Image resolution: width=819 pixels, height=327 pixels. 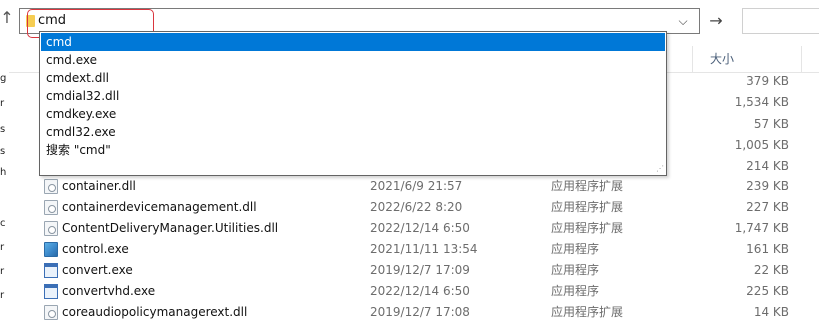 I want to click on file-name: coreaudiopolicymanagerext.dll, so click(x=155, y=312).